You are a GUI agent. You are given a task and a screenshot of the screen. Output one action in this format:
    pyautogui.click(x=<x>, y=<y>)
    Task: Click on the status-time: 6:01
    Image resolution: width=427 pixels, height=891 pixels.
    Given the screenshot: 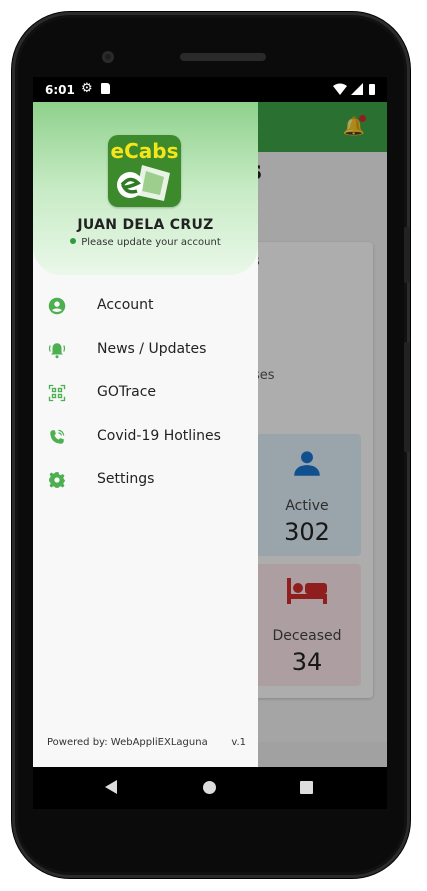 What is the action you would take?
    pyautogui.click(x=60, y=90)
    